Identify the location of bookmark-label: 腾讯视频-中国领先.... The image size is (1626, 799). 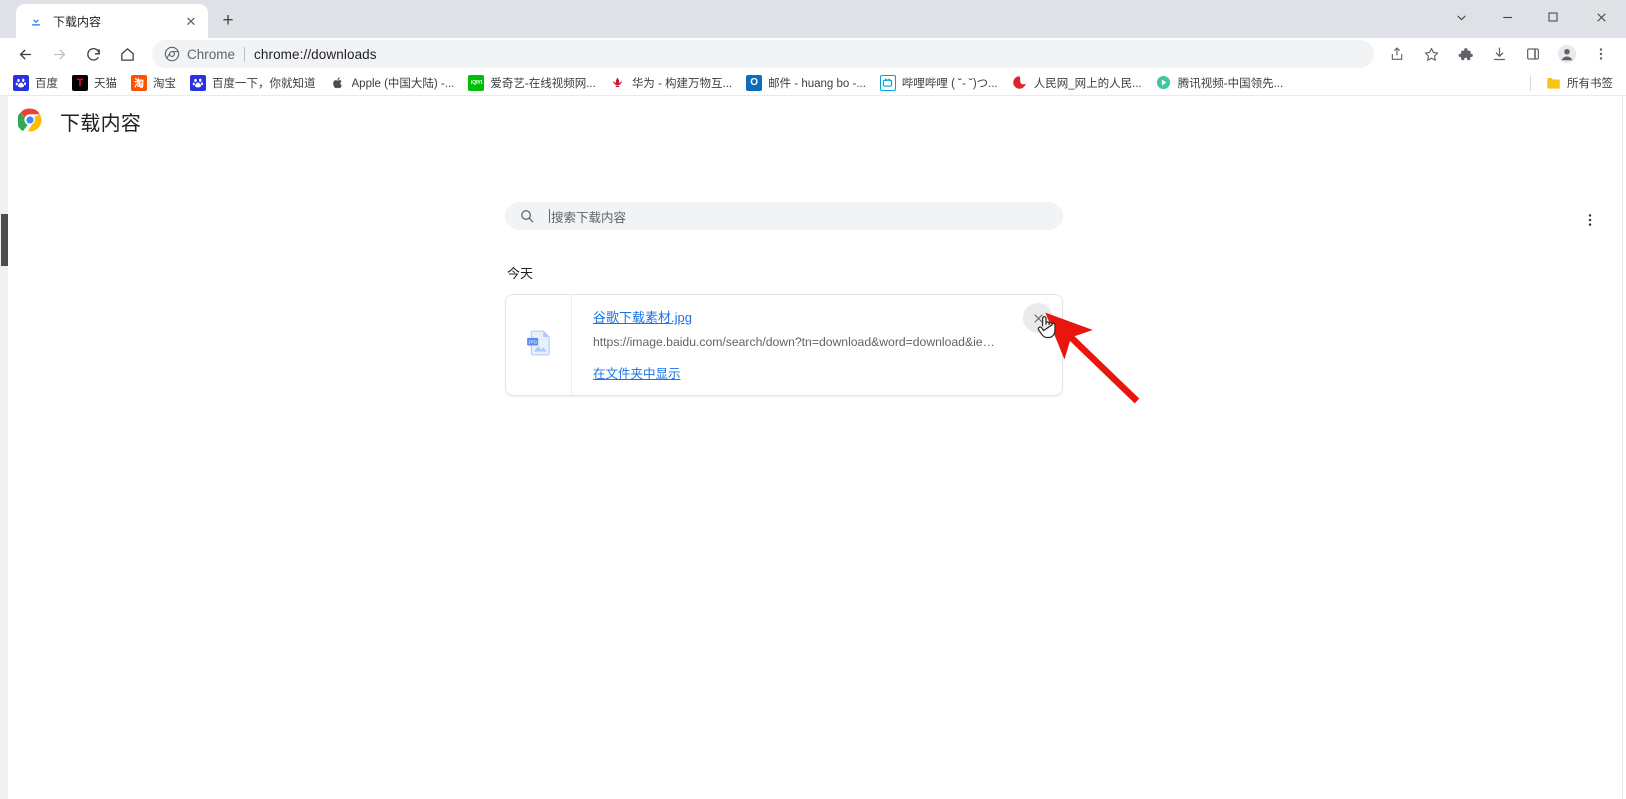
(1230, 83).